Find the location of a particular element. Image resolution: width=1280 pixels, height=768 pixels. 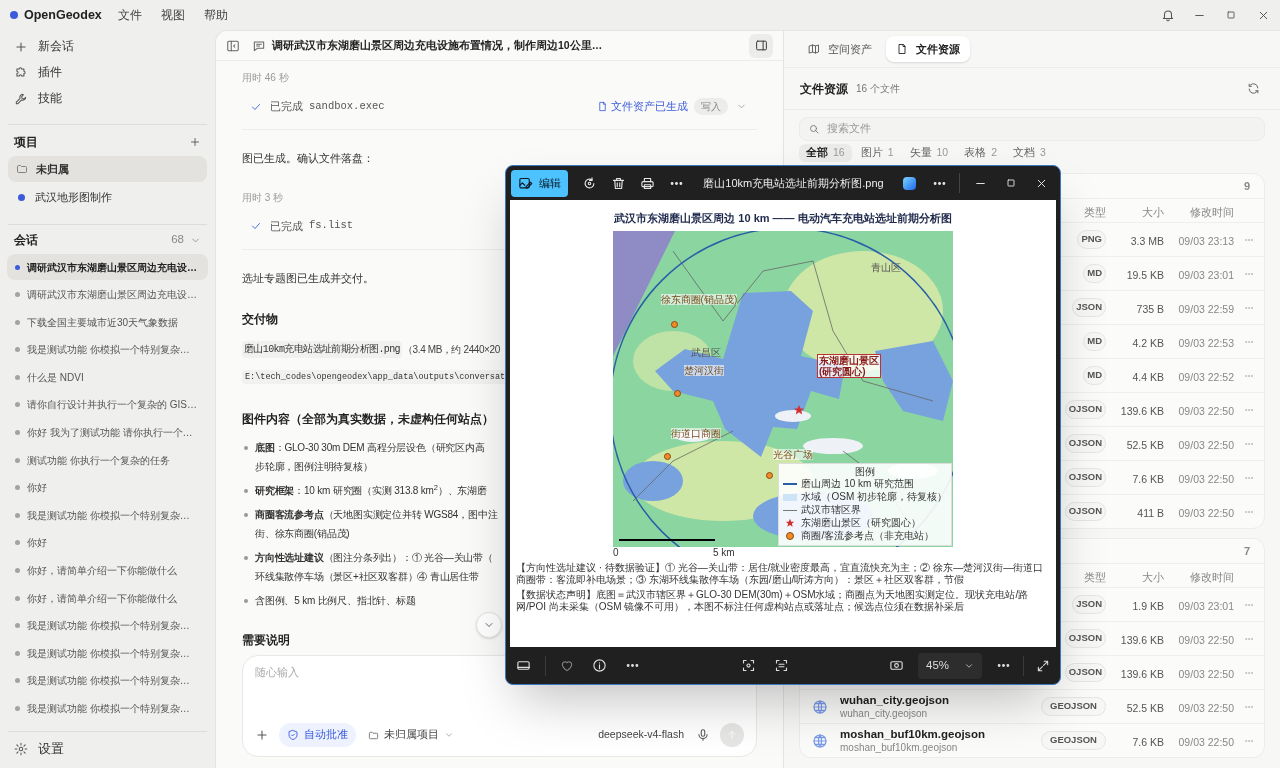

map-title: 武汉市东湖磨山景区周边 10 km —— 电动汽车充电站选址前期分析图 is located at coordinates (783, 218).